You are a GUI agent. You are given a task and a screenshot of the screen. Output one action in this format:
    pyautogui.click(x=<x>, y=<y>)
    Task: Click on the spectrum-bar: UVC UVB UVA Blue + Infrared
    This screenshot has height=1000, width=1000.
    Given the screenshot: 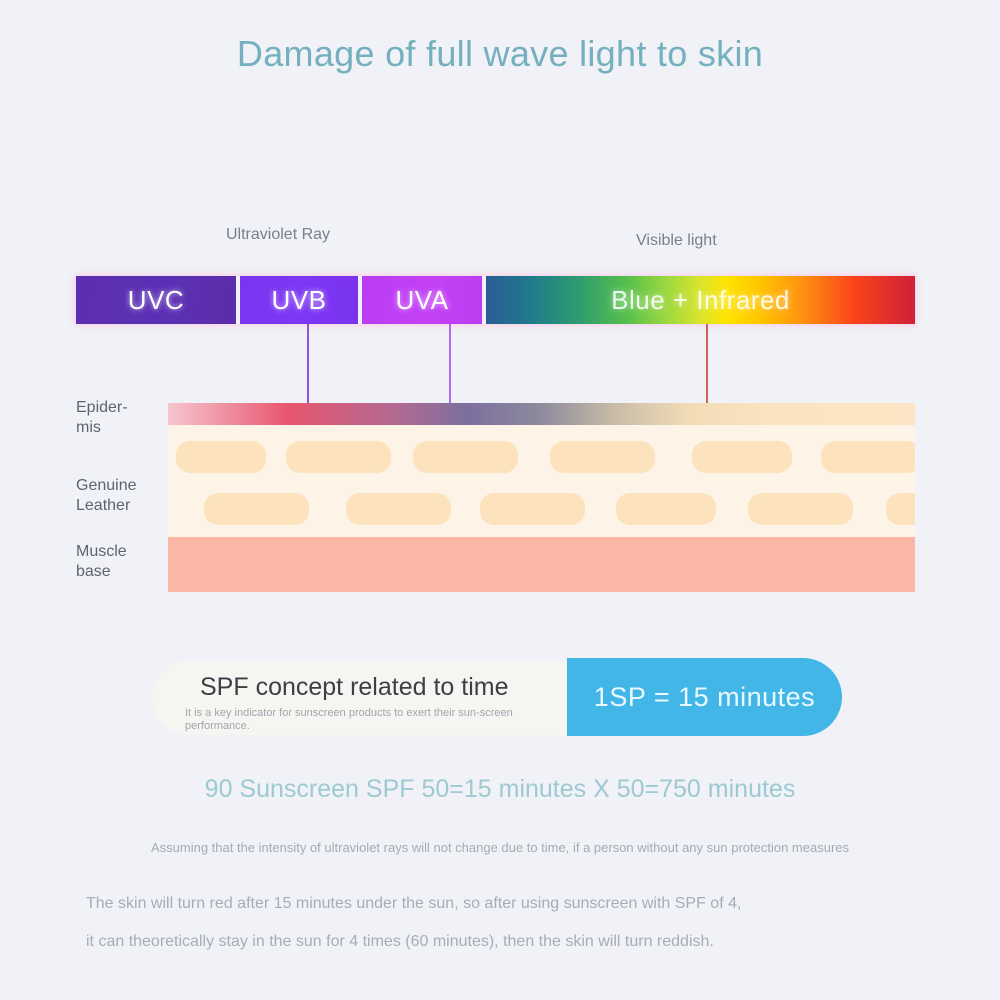 What is the action you would take?
    pyautogui.click(x=495, y=300)
    